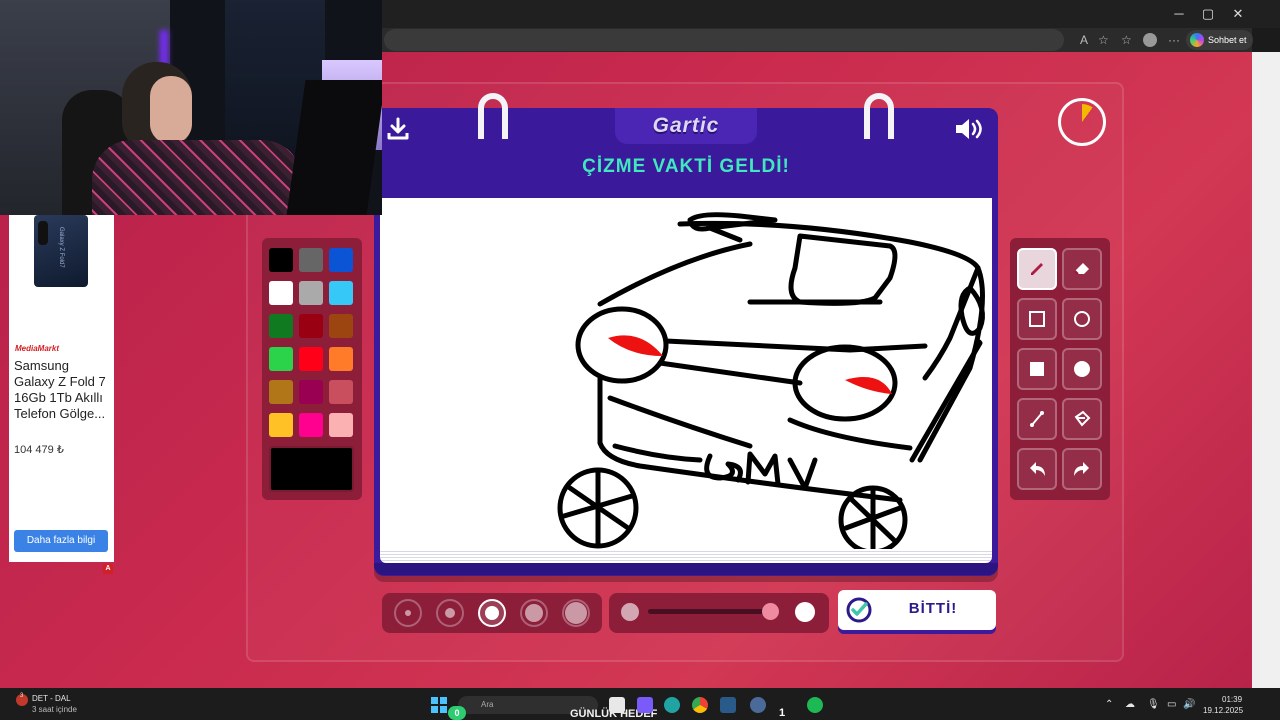 The image size is (1280, 720). What do you see at coordinates (1153, 704) in the screenshot?
I see `microphone-icon: 🎙` at bounding box center [1153, 704].